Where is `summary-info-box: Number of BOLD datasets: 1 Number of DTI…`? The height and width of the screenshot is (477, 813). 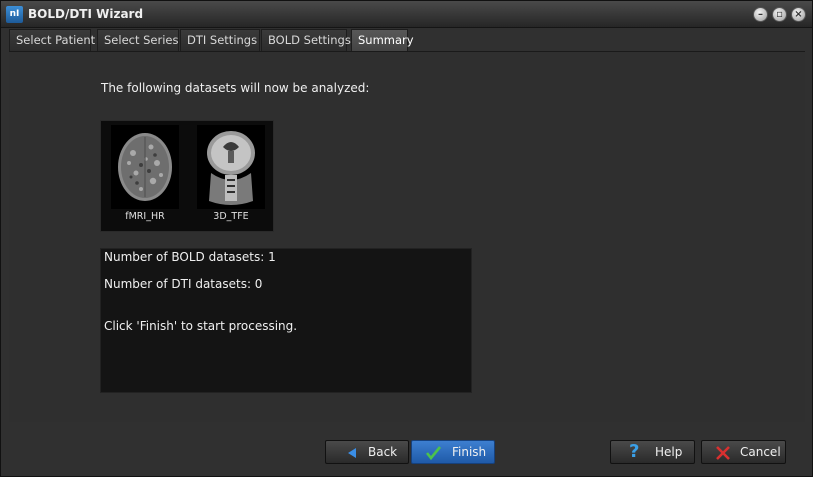 summary-info-box: Number of BOLD datasets: 1 Number of DTI… is located at coordinates (286, 320).